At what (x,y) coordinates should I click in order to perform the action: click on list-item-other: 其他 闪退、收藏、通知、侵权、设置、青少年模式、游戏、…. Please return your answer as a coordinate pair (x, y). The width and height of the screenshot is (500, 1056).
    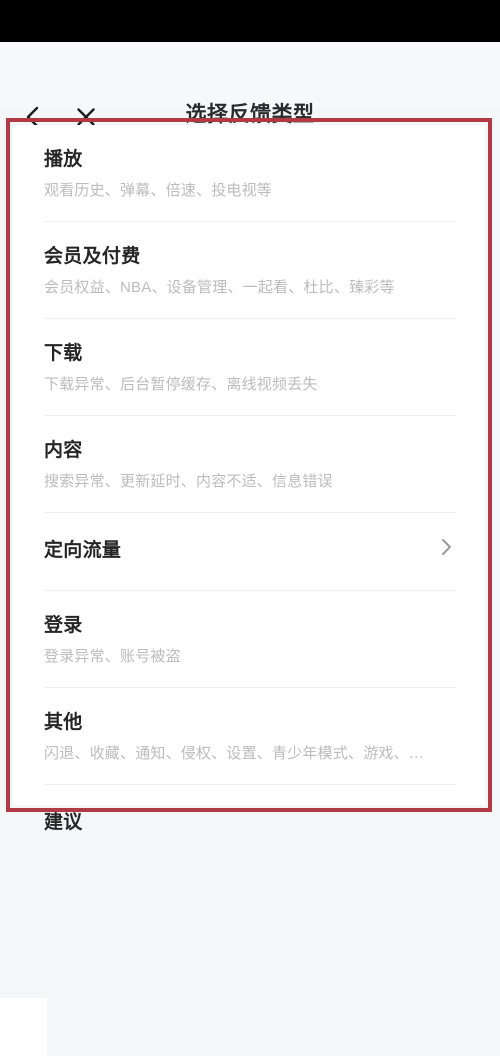
    Looking at the image, I should click on (250, 736).